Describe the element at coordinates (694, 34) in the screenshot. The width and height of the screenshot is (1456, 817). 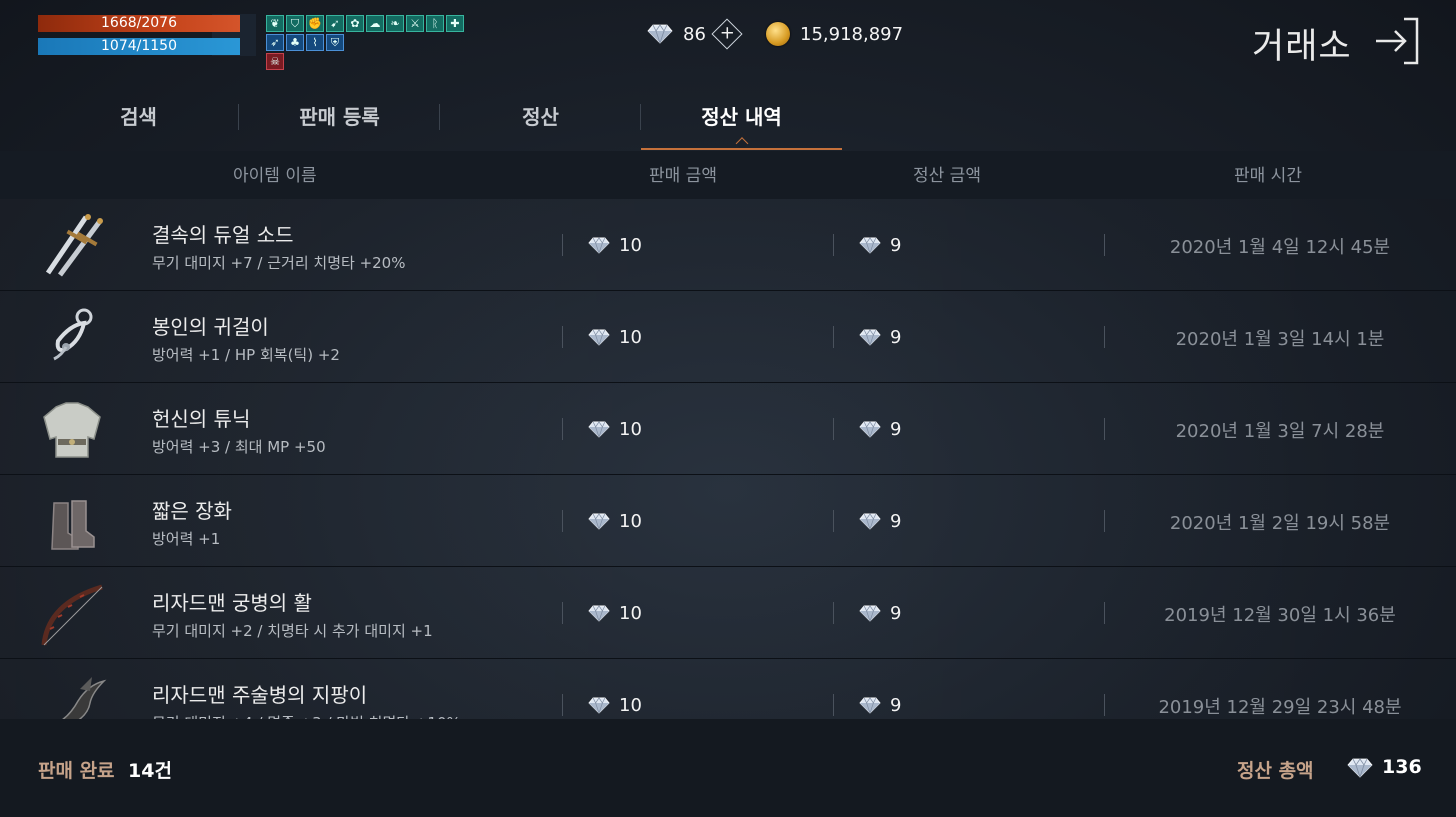
I see `diamond-count: 86` at that location.